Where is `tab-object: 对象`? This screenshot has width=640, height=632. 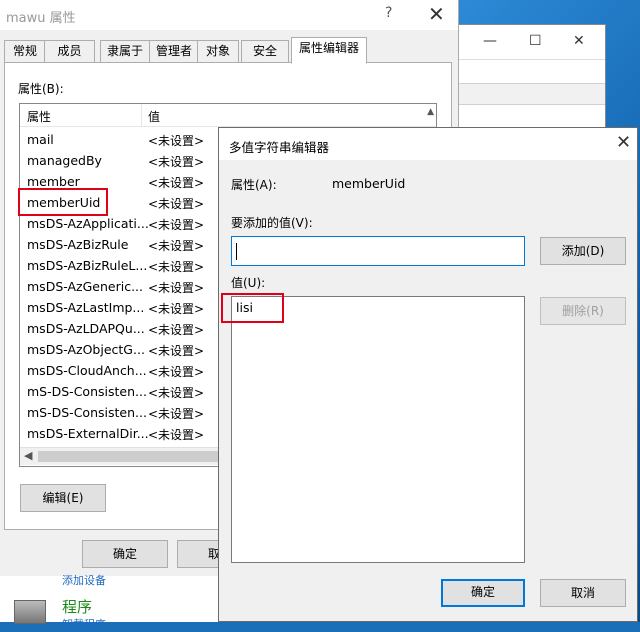
tab-object: 对象 is located at coordinates (218, 51).